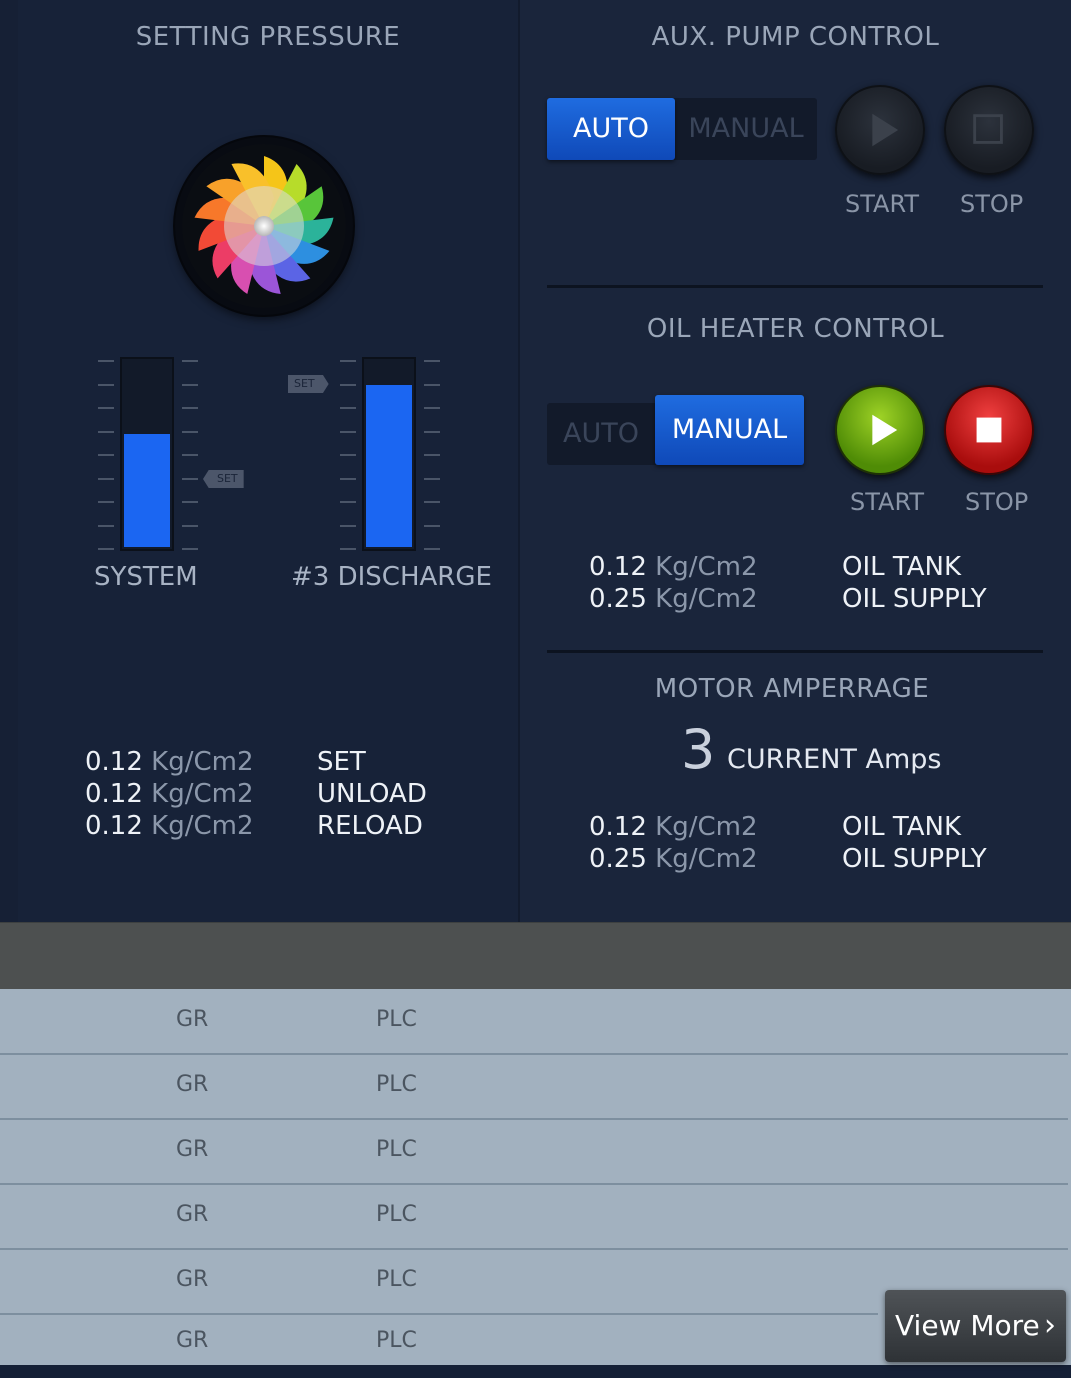  I want to click on discharge-bar-label: #3 DISCHARGE, so click(391, 577).